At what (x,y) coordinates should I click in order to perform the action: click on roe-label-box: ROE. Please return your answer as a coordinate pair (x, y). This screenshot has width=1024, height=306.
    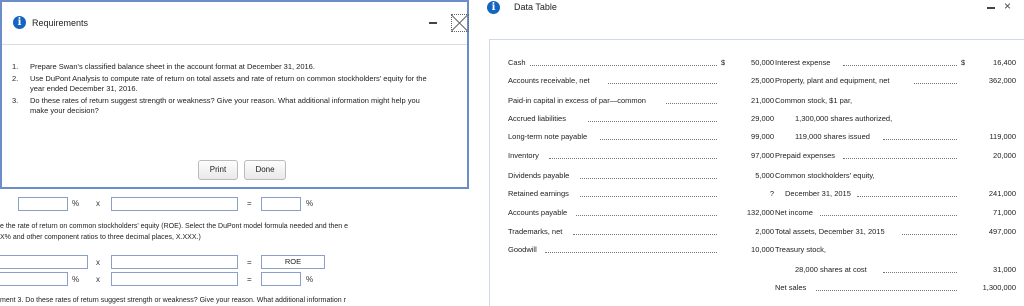
    Looking at the image, I should click on (293, 262).